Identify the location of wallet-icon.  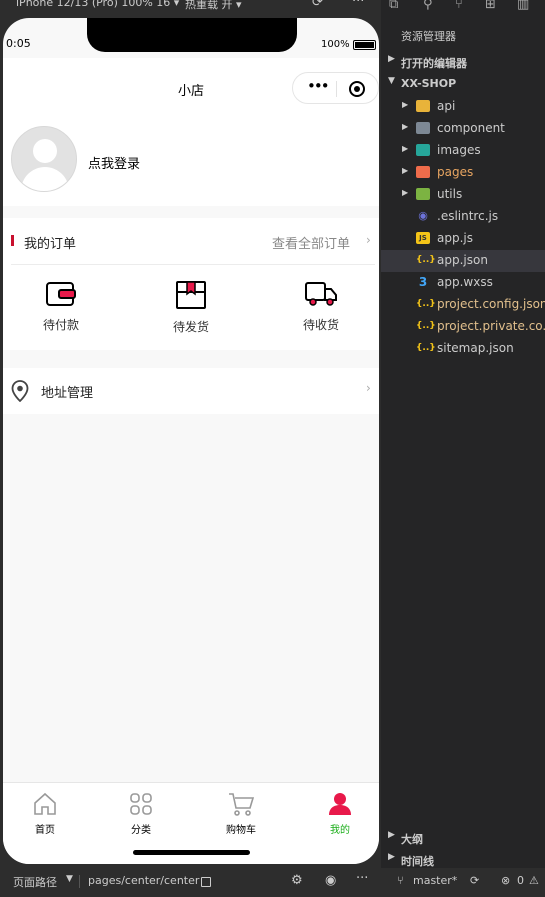
(61, 294).